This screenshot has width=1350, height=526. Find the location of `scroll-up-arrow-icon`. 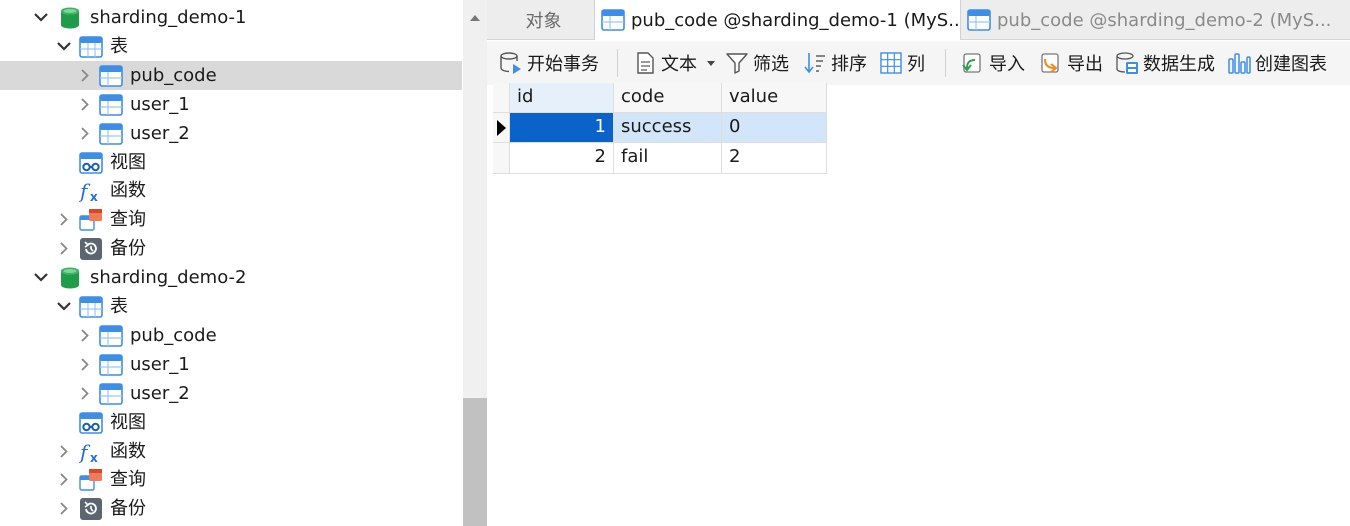

scroll-up-arrow-icon is located at coordinates (475, 18).